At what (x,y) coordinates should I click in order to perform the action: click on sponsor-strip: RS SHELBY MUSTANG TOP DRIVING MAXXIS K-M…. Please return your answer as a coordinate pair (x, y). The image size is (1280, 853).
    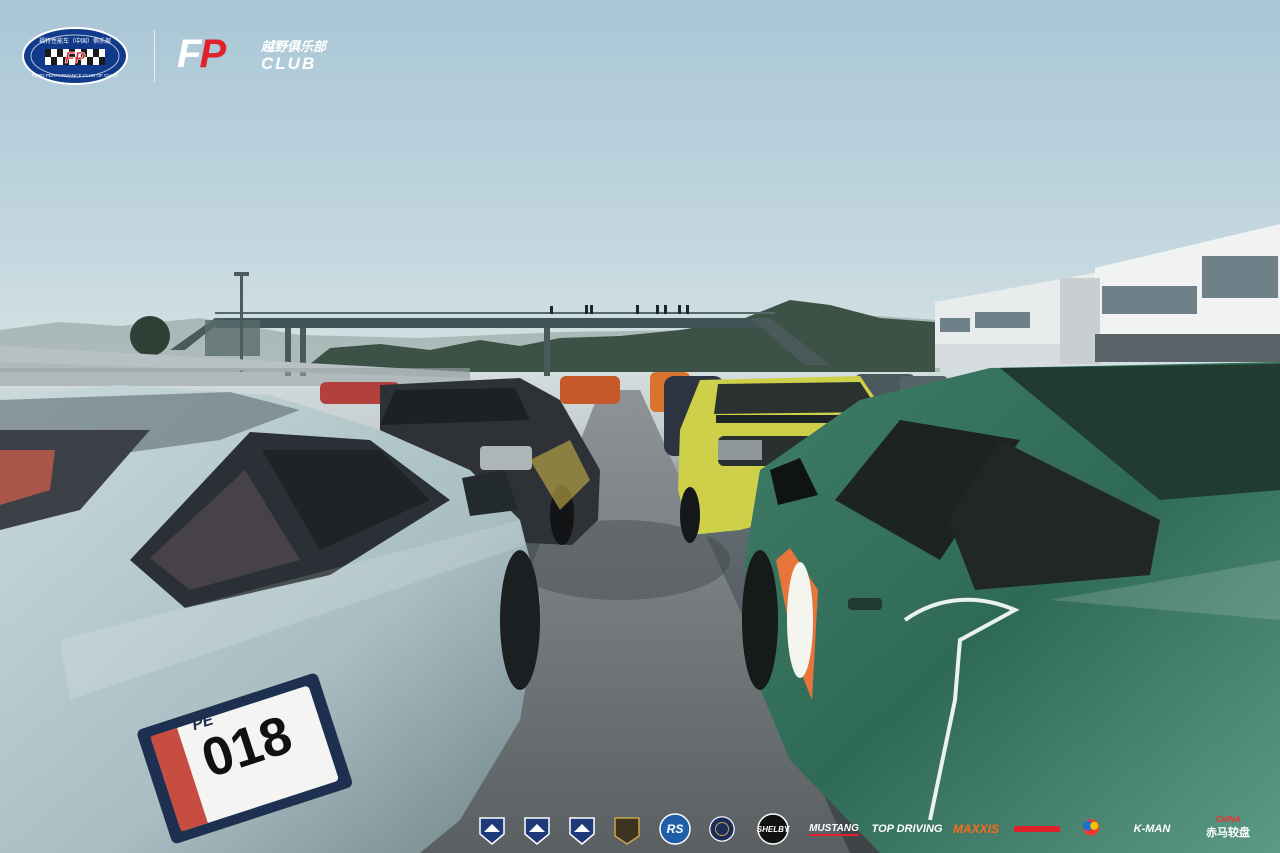
    Looking at the image, I should click on (870, 828).